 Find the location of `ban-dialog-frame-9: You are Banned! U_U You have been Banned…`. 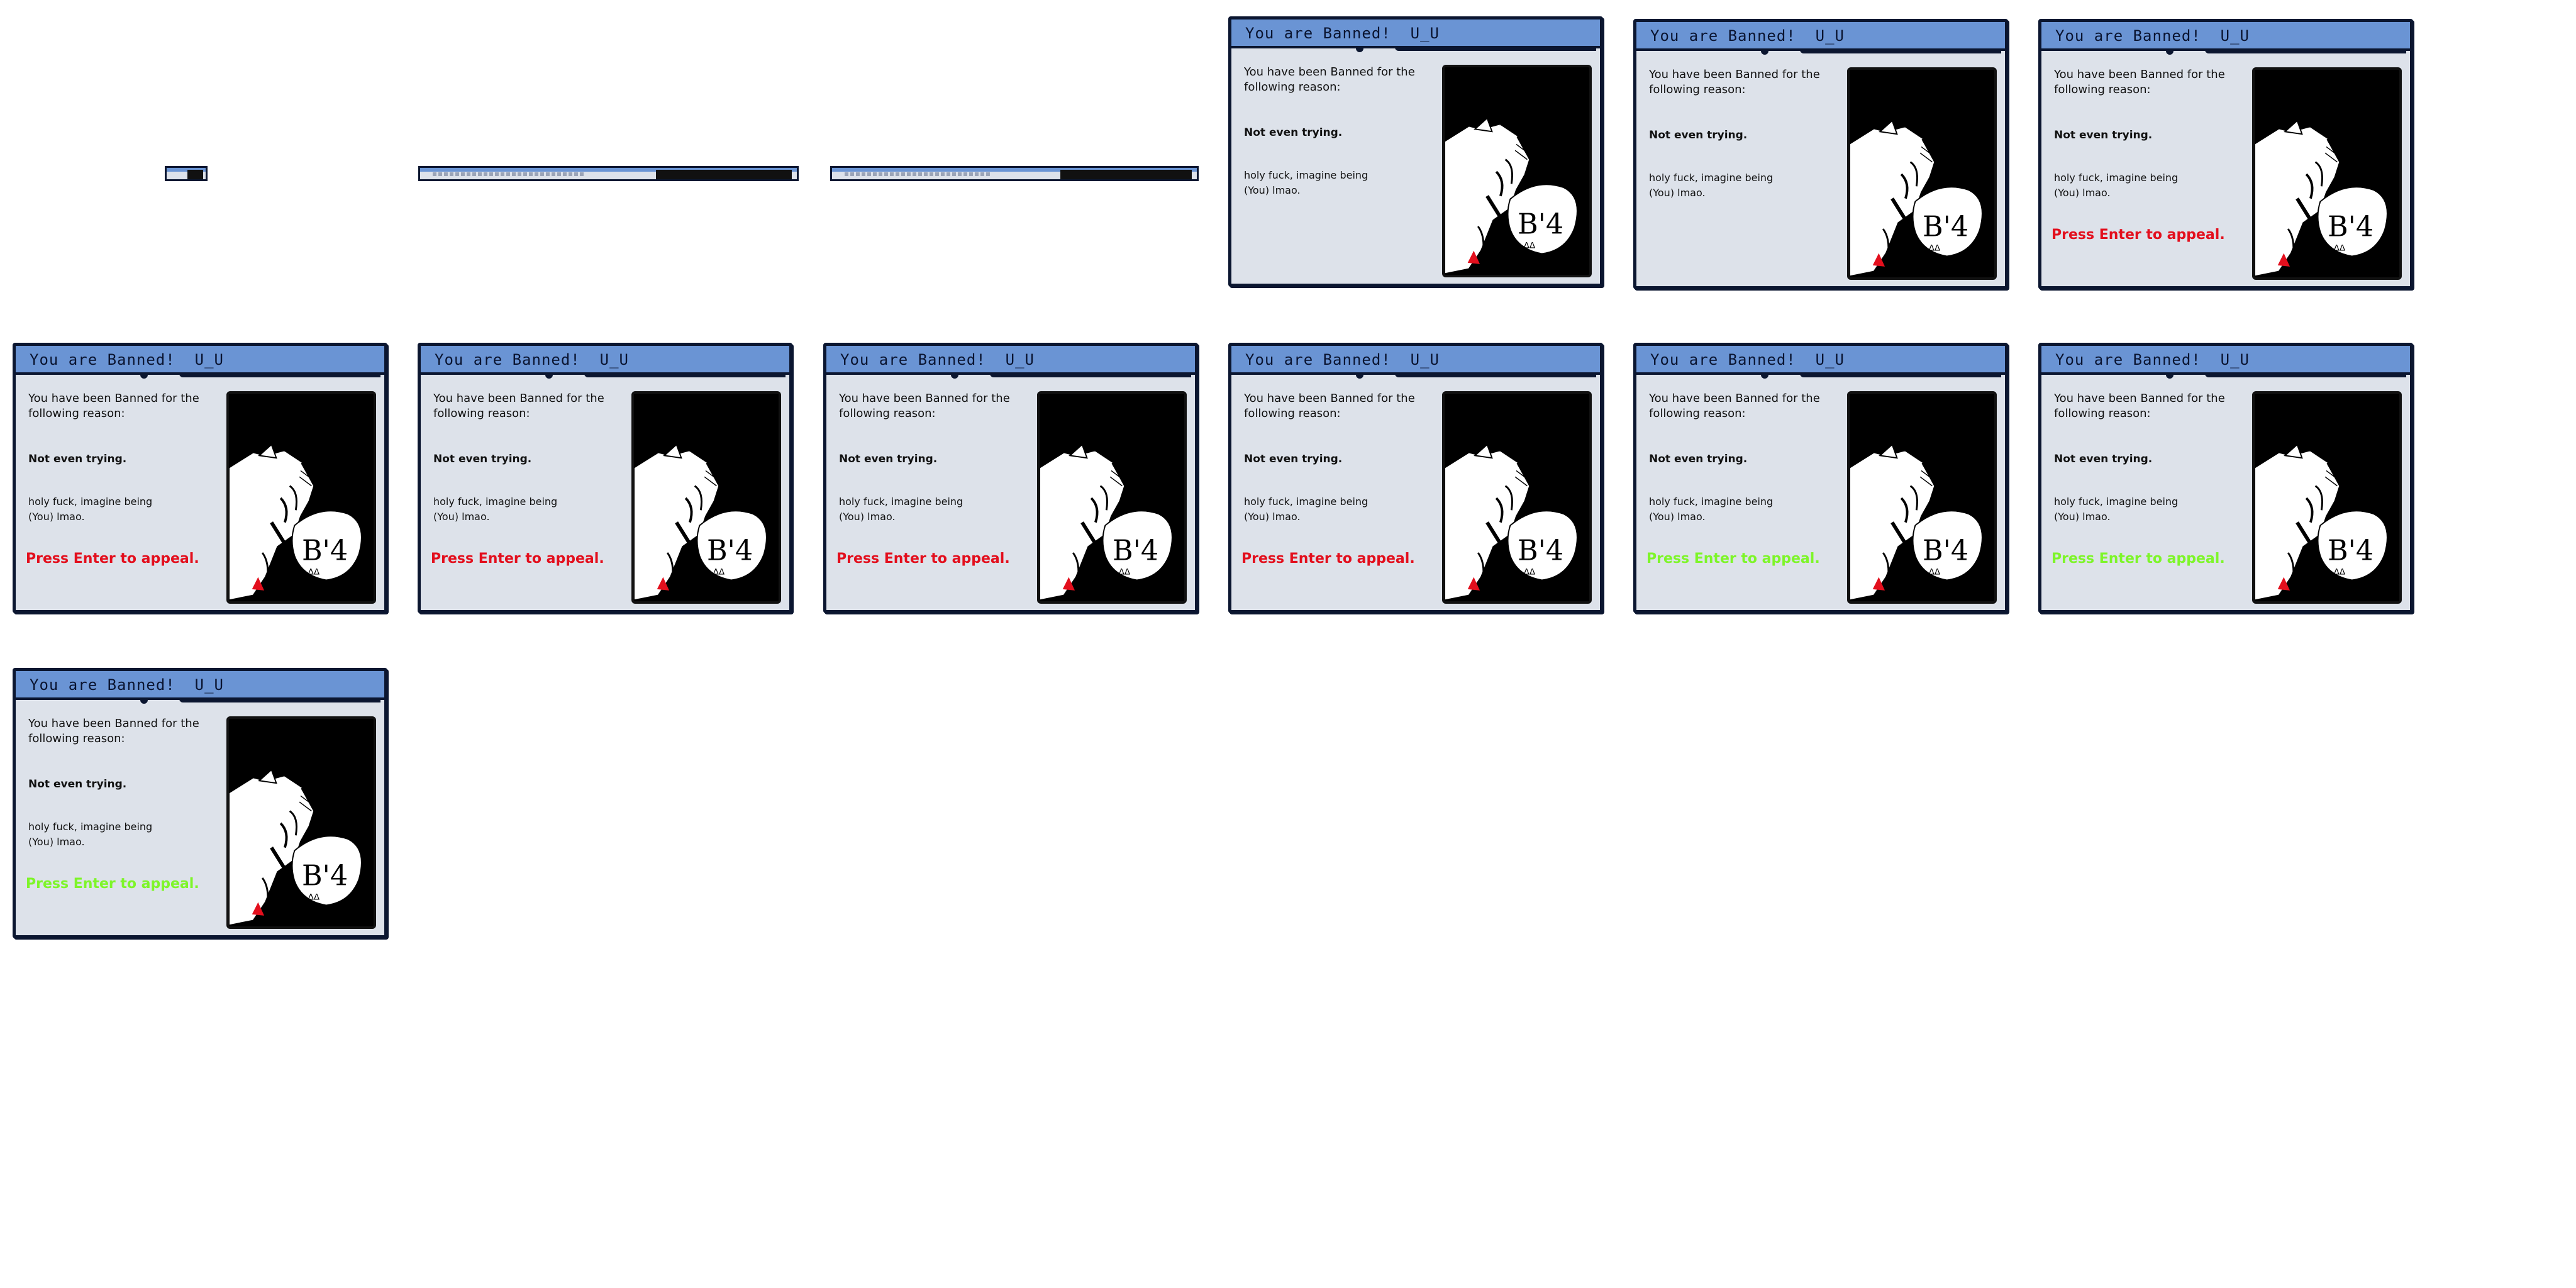

ban-dialog-frame-9: You are Banned! U_U You have been Banned… is located at coordinates (2225, 478).